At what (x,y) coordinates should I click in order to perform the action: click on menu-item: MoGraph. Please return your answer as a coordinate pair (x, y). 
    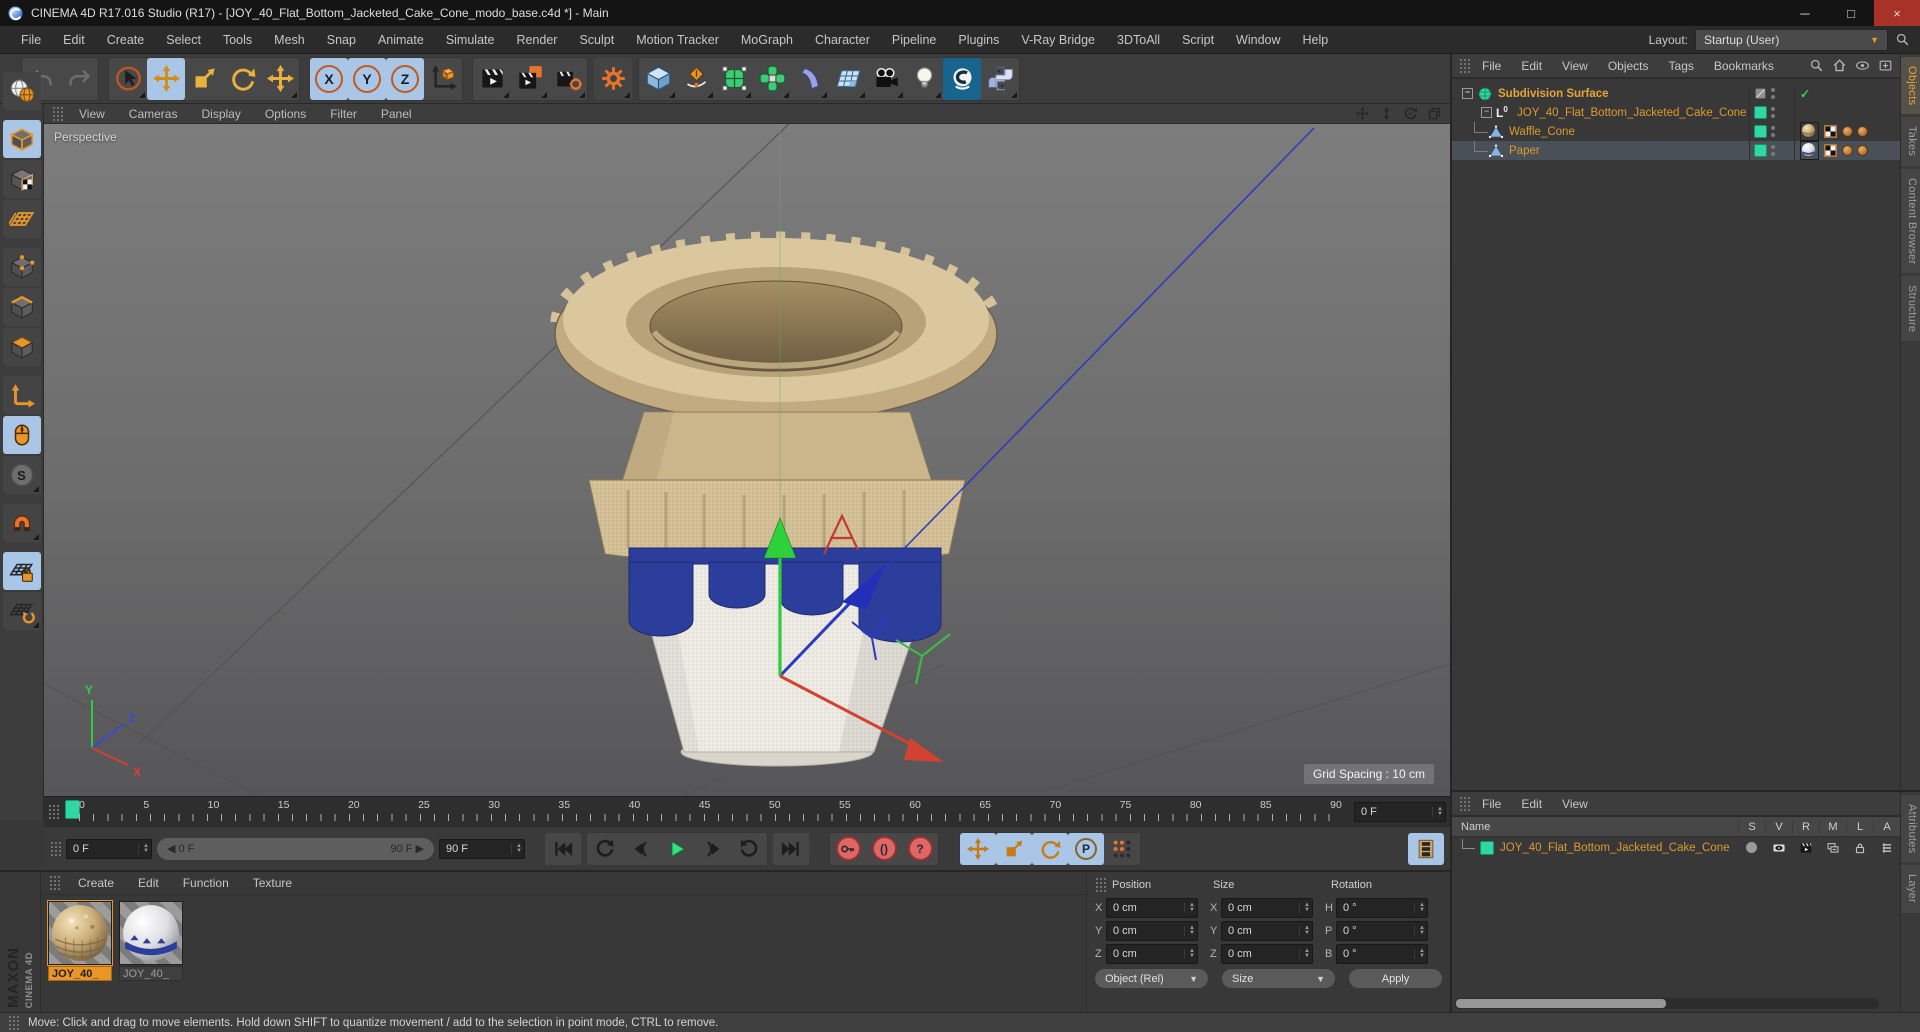
    Looking at the image, I should click on (767, 40).